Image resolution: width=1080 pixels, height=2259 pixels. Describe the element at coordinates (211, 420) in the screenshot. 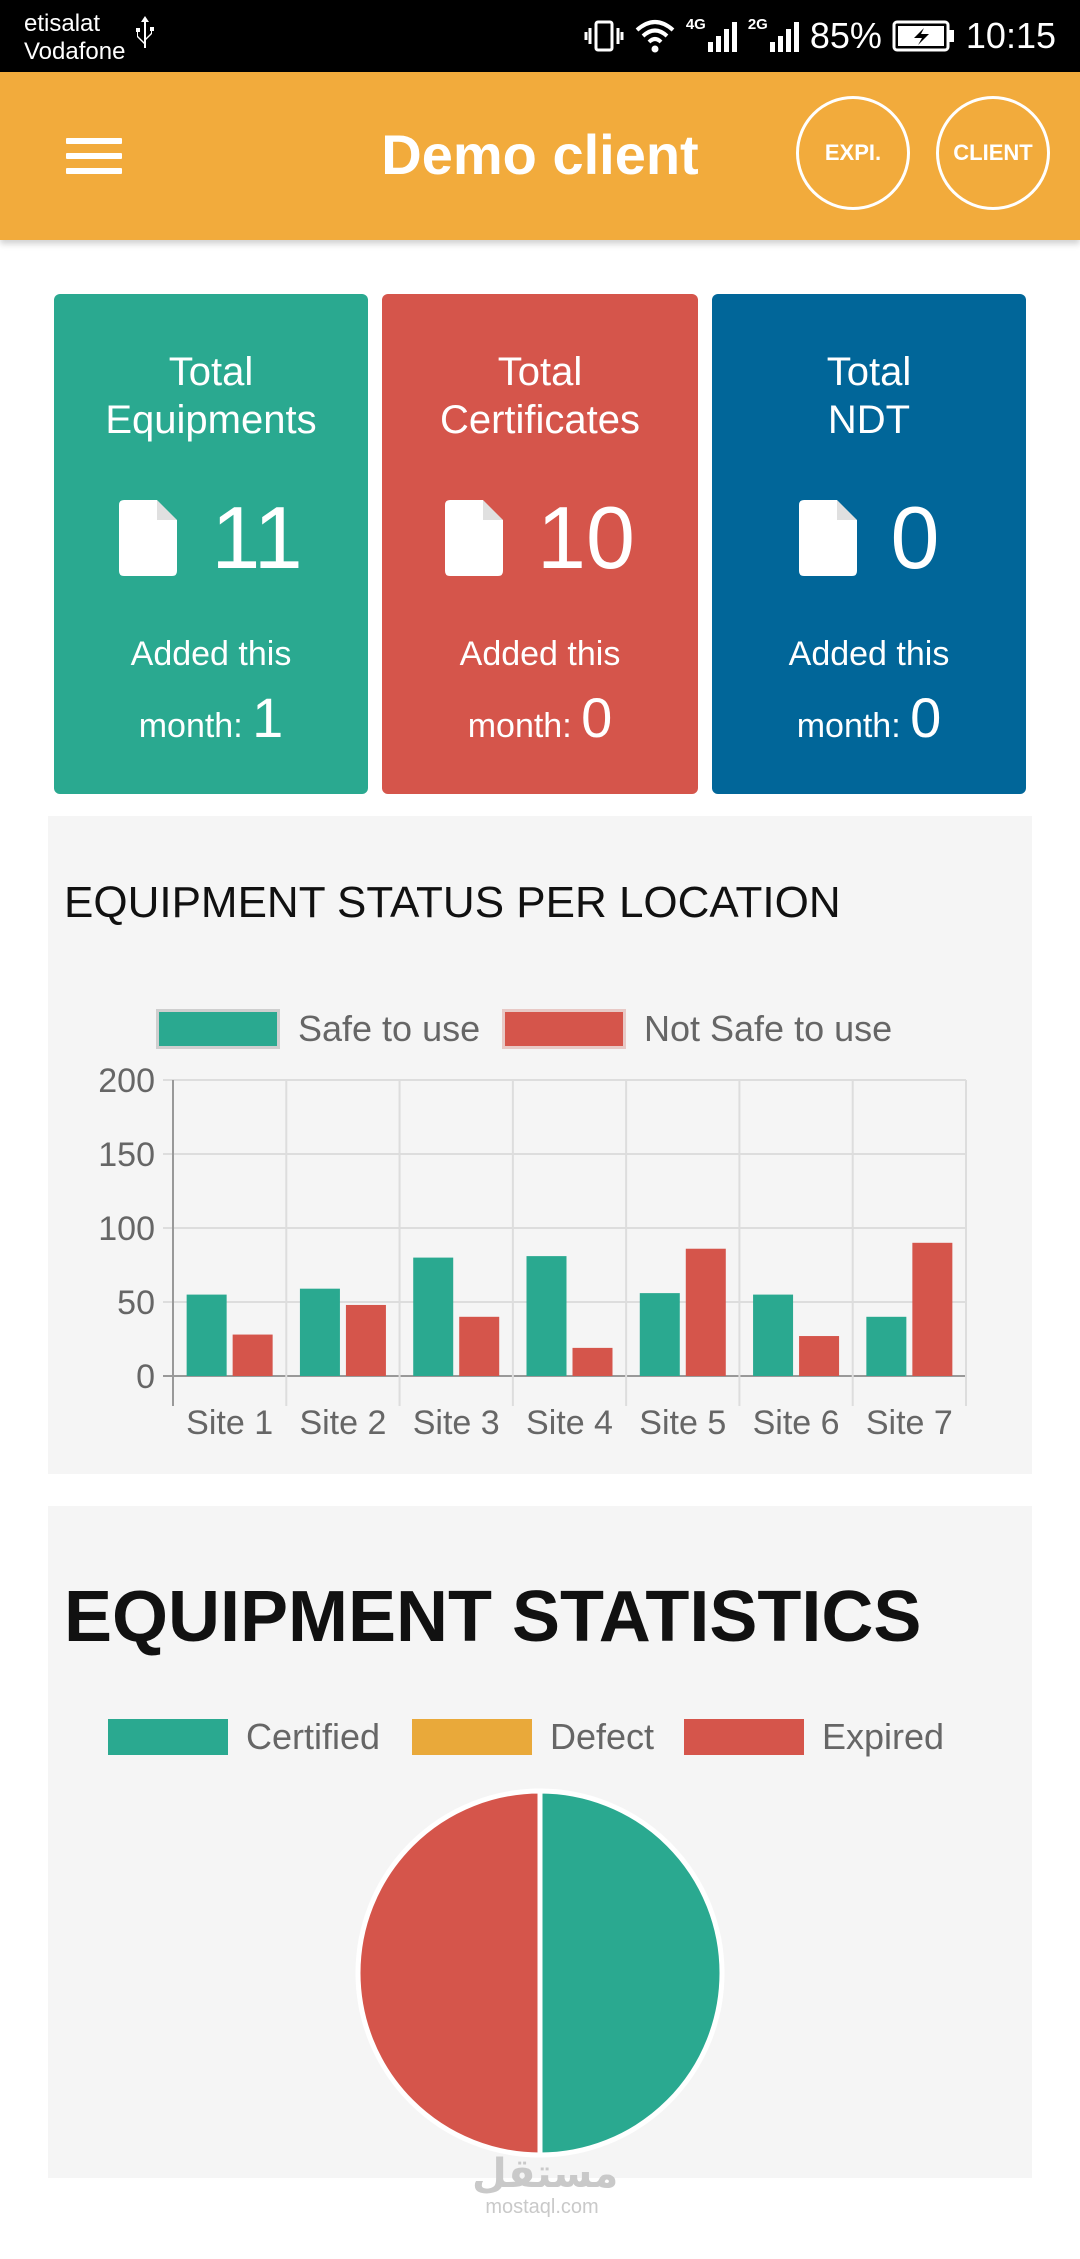

I see `card-title-line2: Equipments` at that location.